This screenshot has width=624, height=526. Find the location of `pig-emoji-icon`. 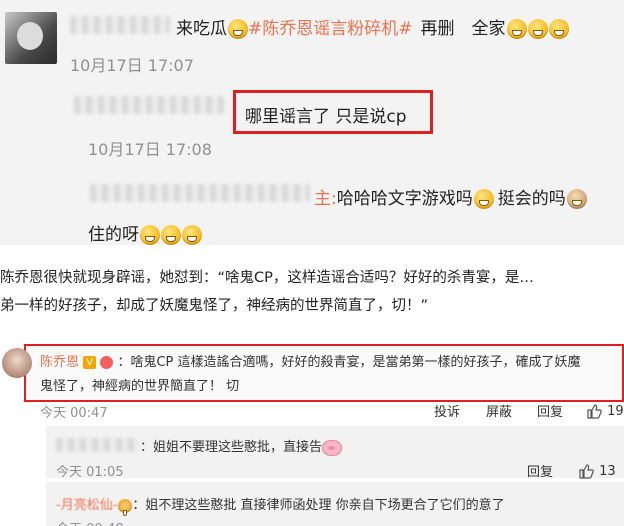

pig-emoji-icon is located at coordinates (332, 447).